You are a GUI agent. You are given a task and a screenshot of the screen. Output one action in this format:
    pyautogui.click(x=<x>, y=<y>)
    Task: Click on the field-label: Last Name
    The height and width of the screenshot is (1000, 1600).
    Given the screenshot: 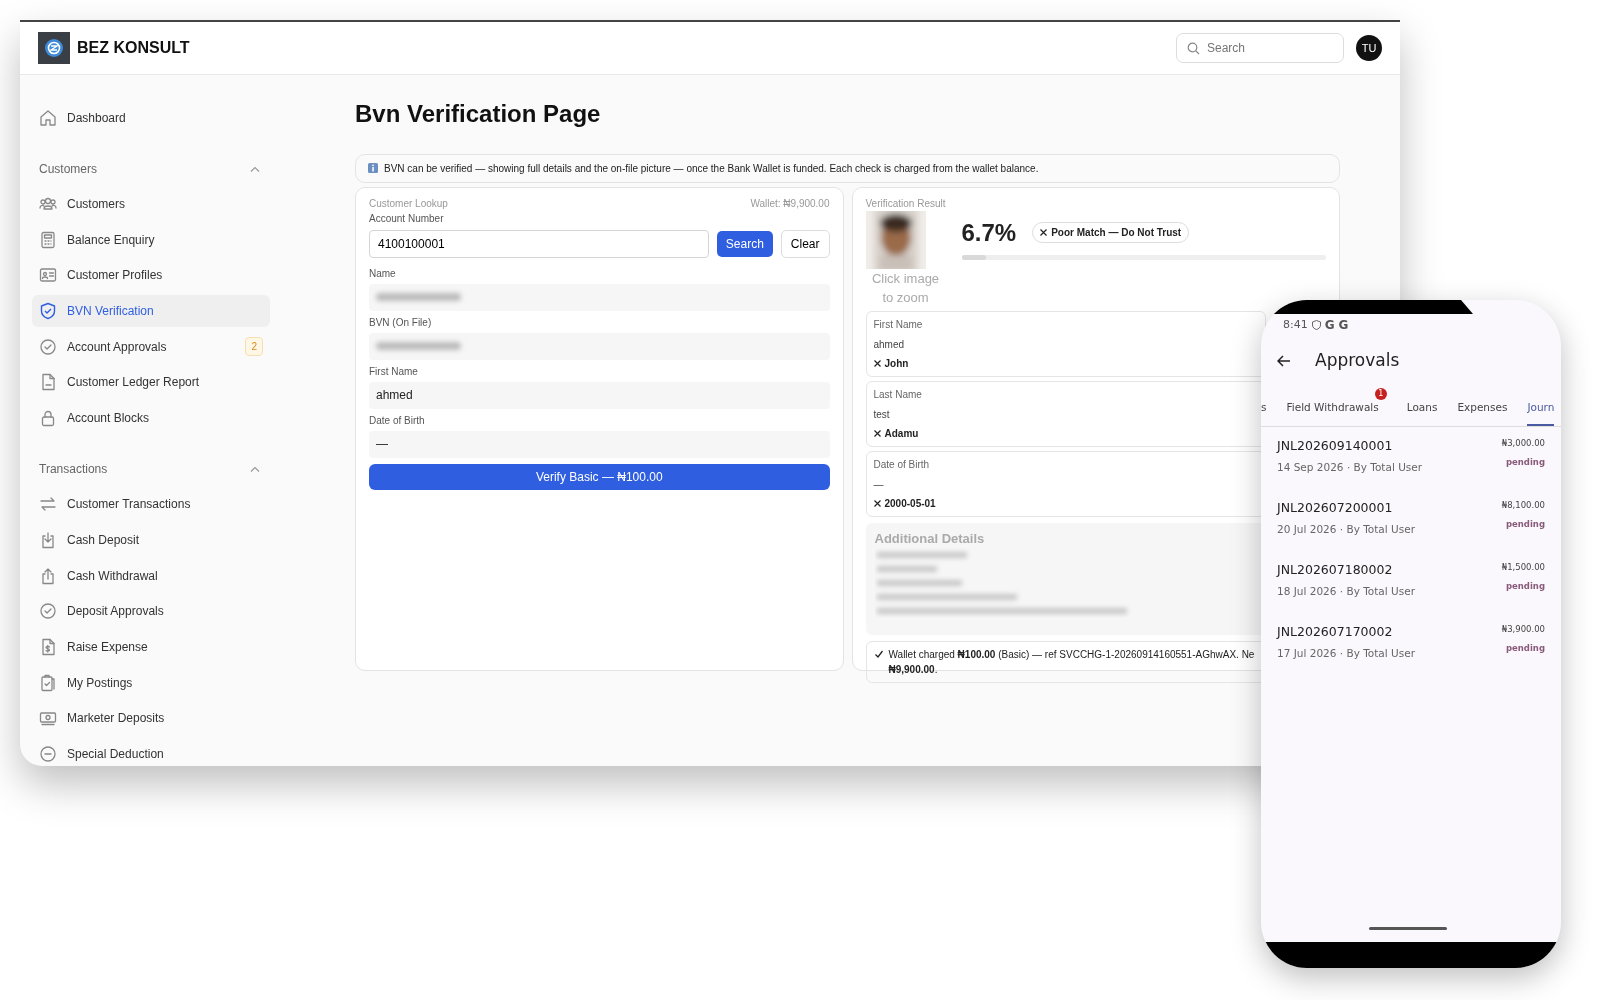 What is the action you would take?
    pyautogui.click(x=897, y=394)
    